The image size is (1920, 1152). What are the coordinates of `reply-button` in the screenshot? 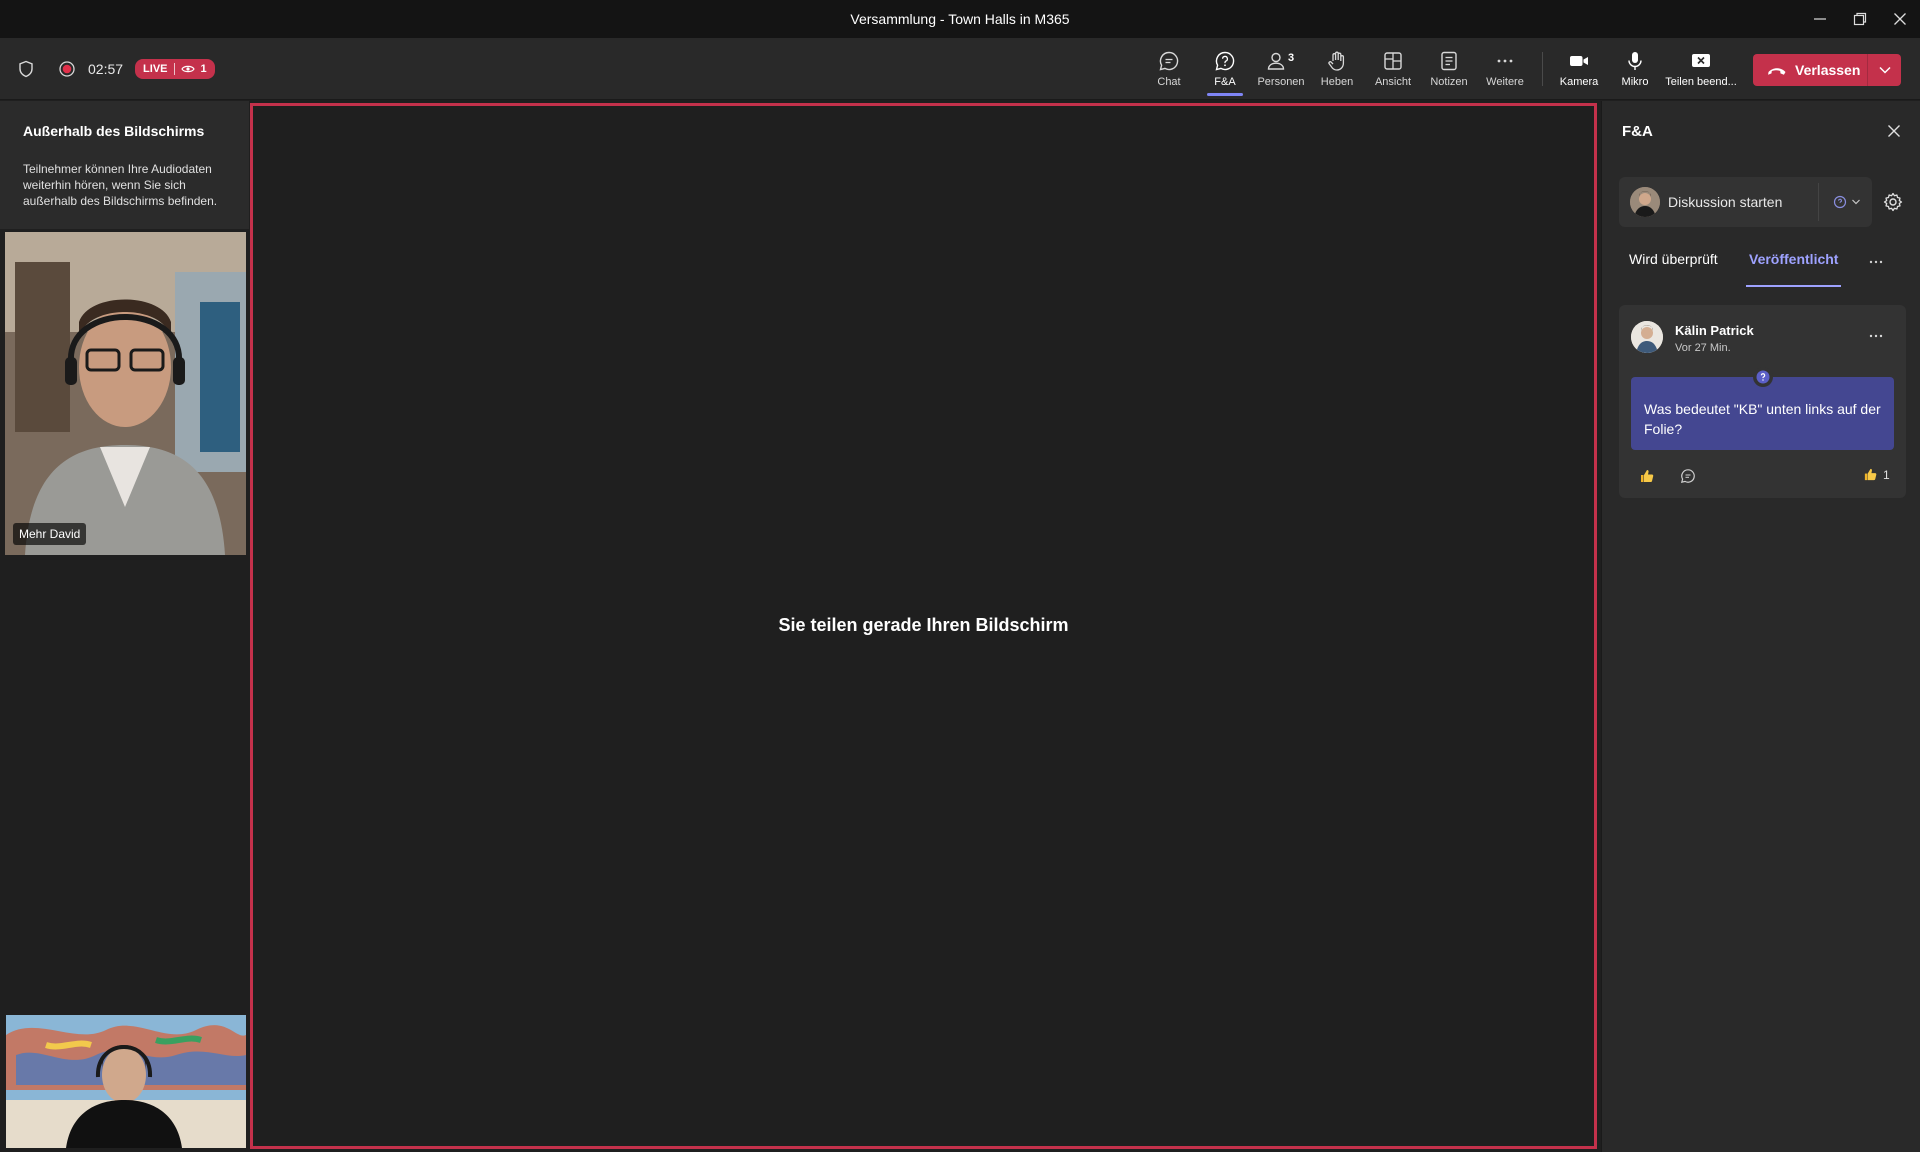 It's located at (1688, 476).